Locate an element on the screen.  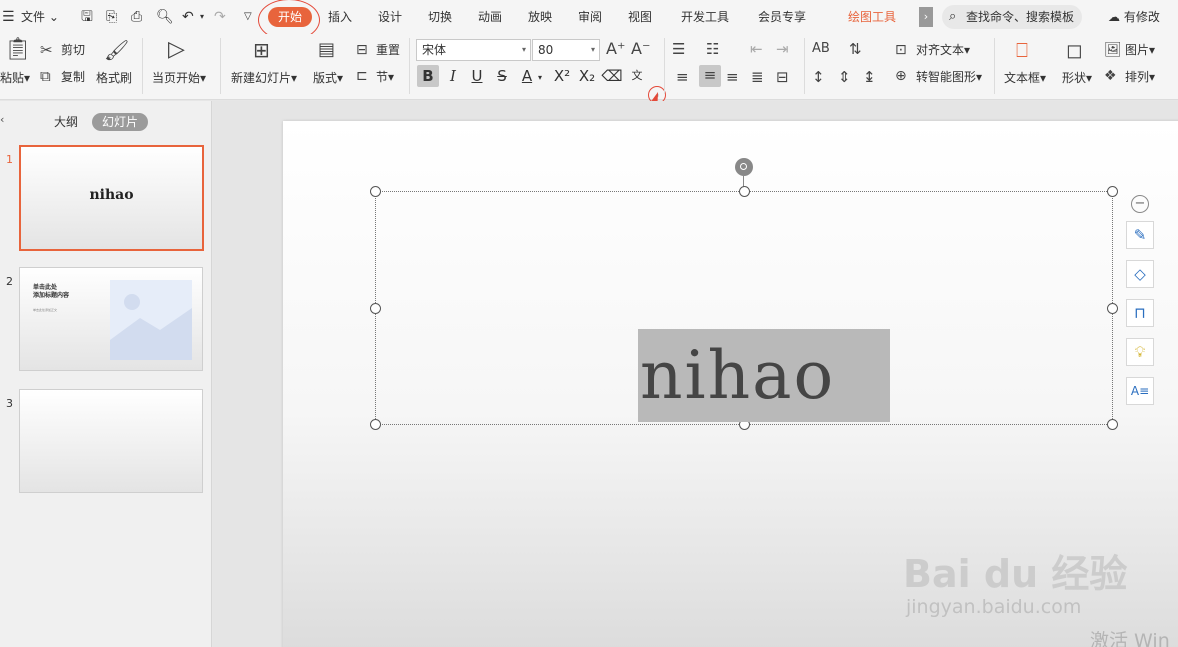
tab-developer: 开发工具 is located at coordinates (705, 17).